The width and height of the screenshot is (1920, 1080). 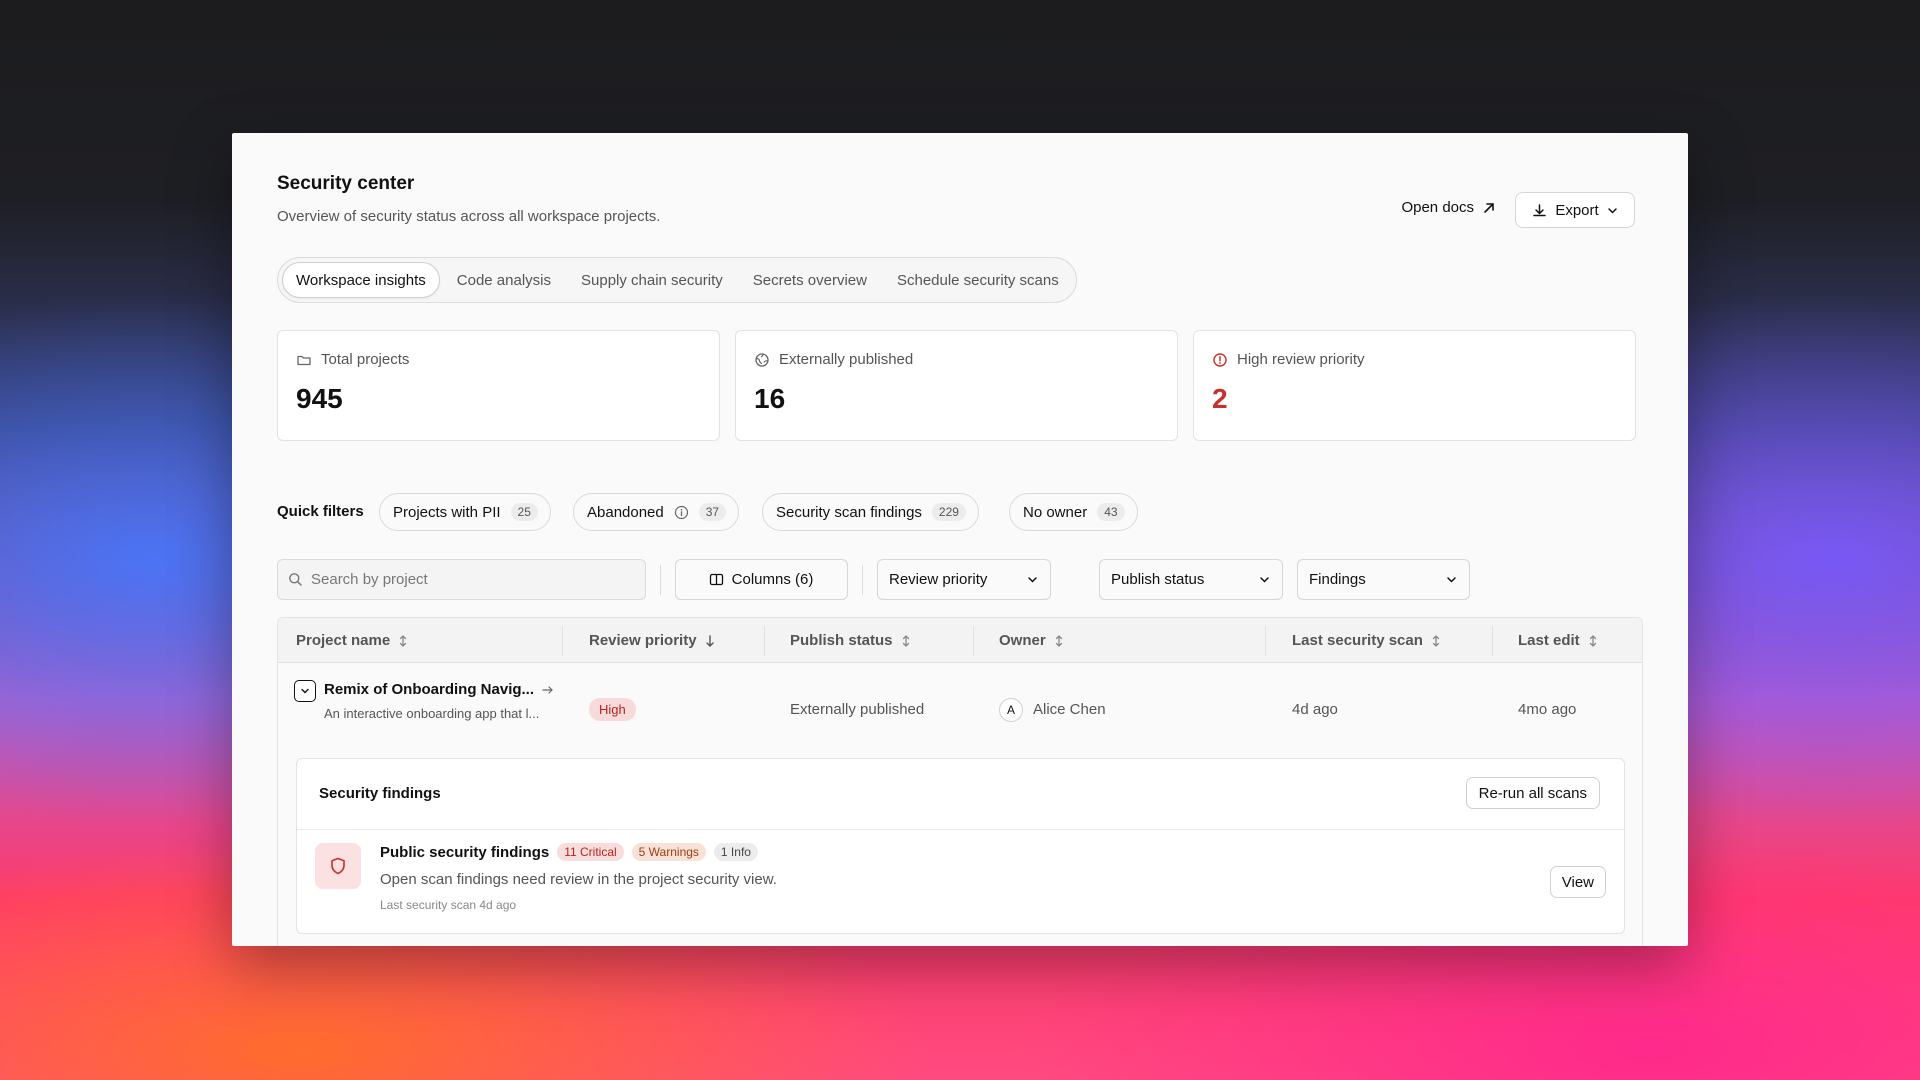 I want to click on stat-card-total-projects: Total projects 945, so click(x=498, y=385).